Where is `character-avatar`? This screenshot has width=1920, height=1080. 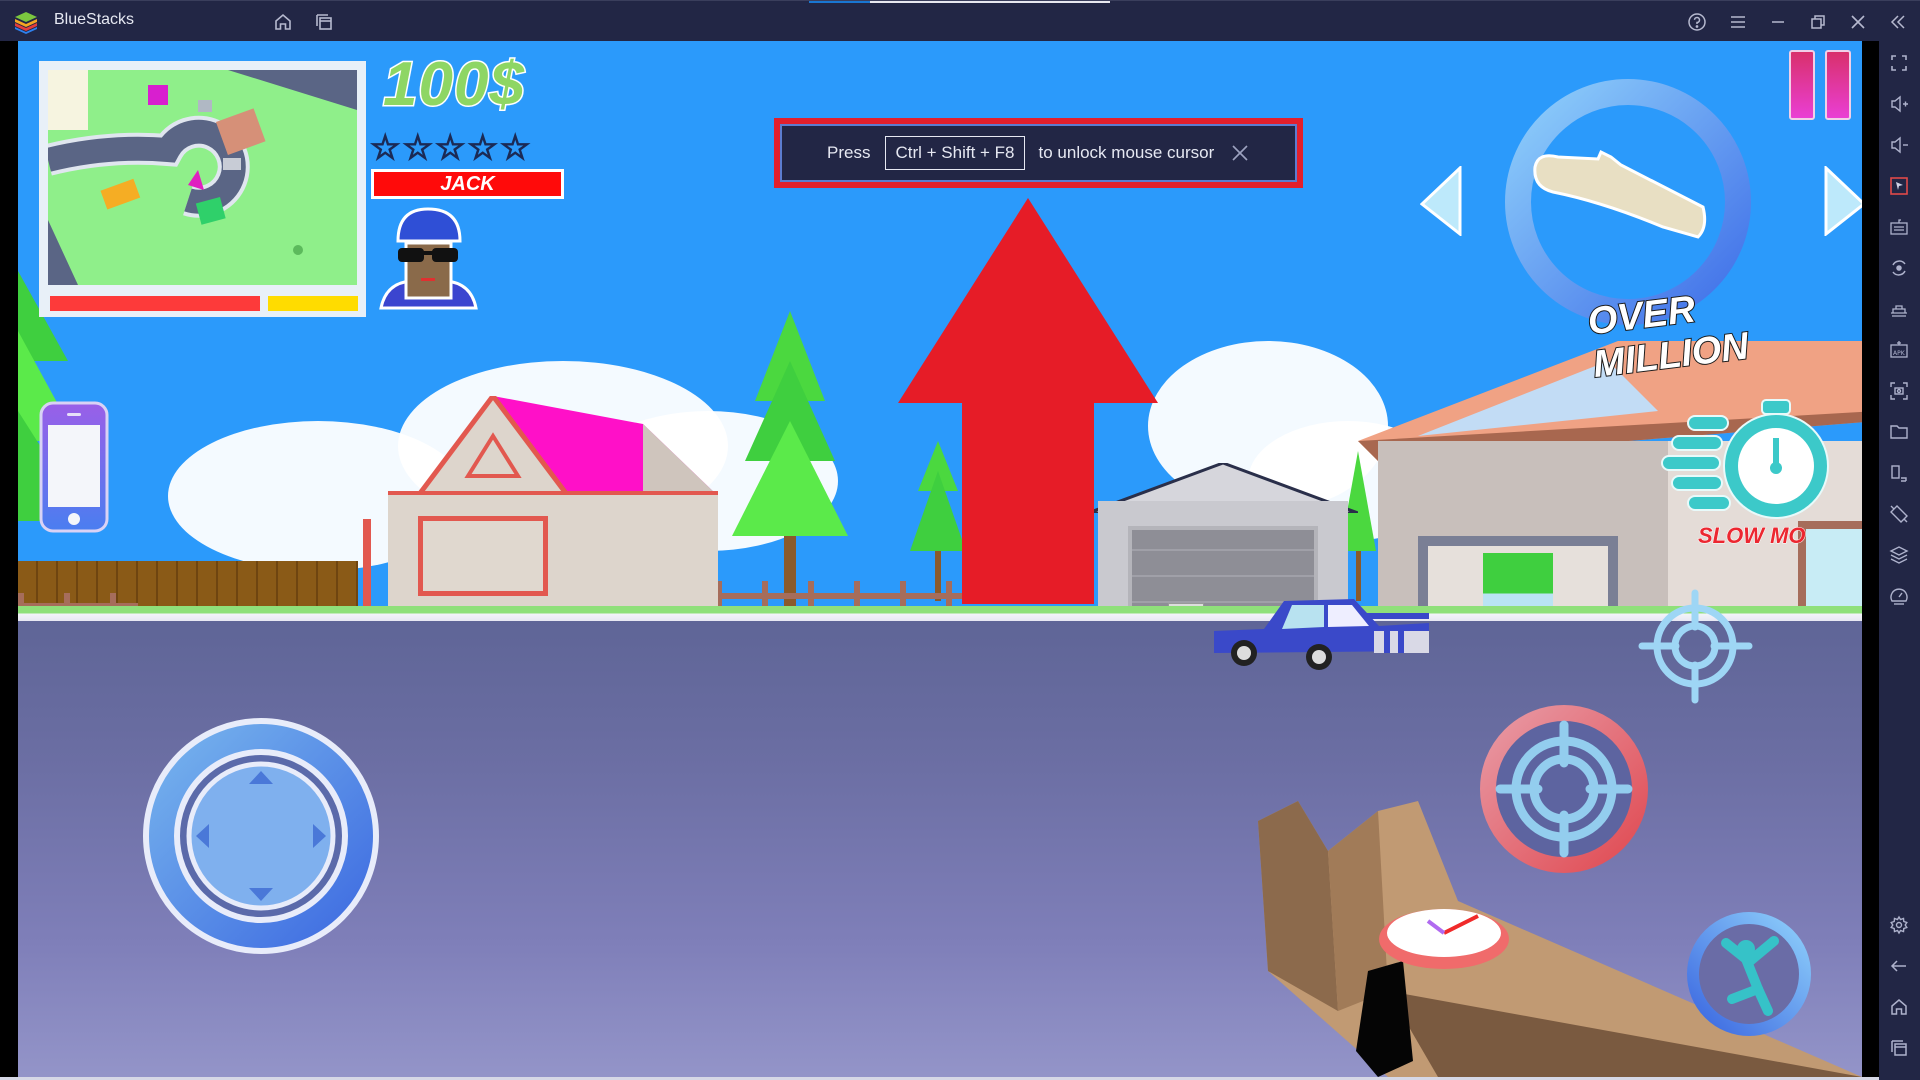 character-avatar is located at coordinates (428, 258).